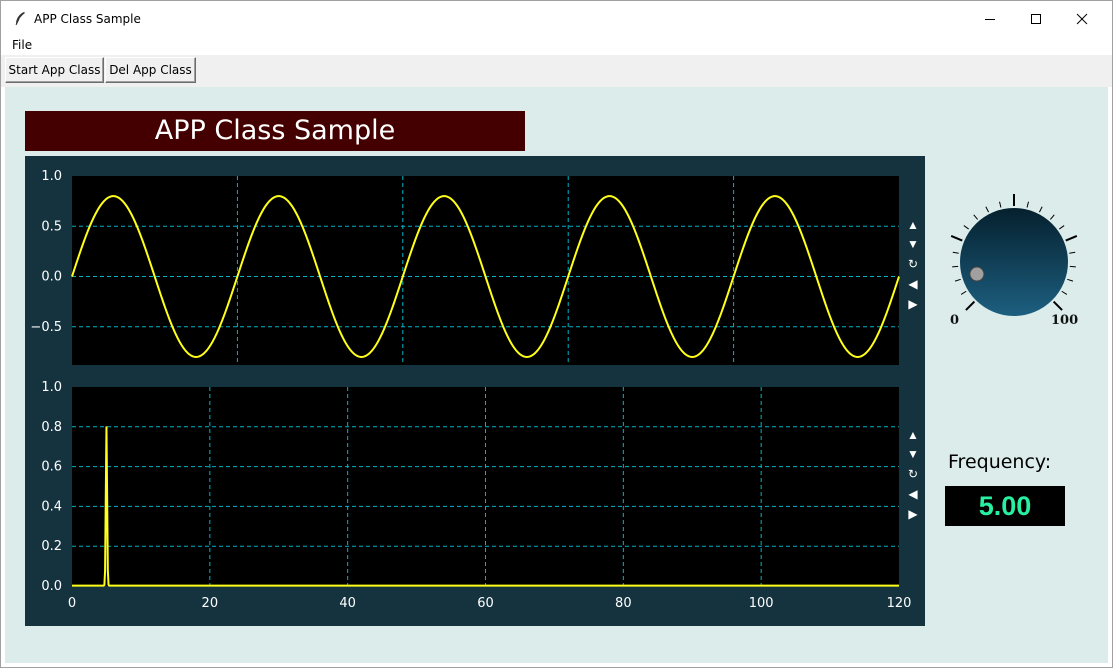 The height and width of the screenshot is (668, 1113). What do you see at coordinates (210, 603) in the screenshot?
I see `x-tick-label: 20` at bounding box center [210, 603].